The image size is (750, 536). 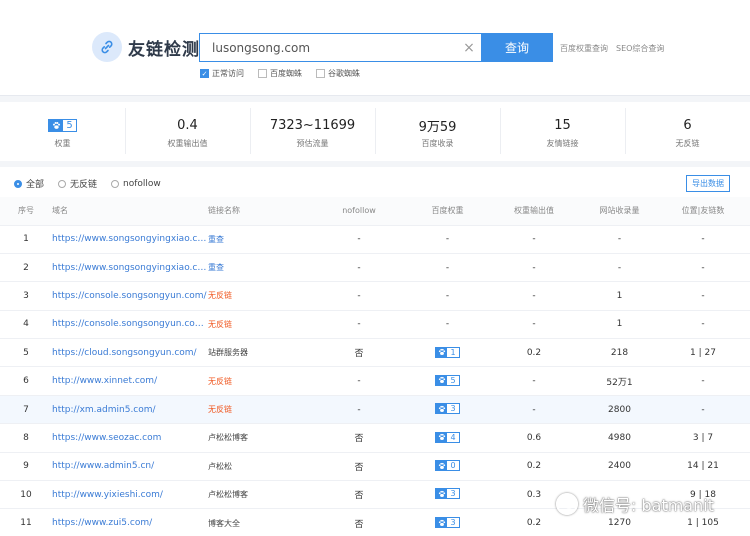 What do you see at coordinates (130, 522) in the screenshot?
I see `domain-link: https://www.zui5.com/` at bounding box center [130, 522].